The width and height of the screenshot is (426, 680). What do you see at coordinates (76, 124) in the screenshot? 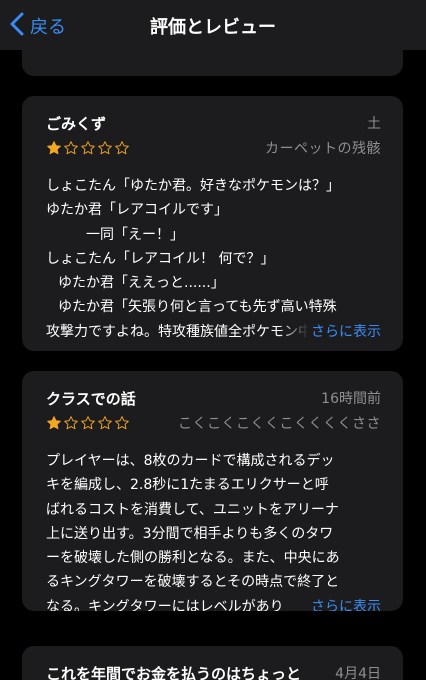
I see `review-title: ごみくず` at bounding box center [76, 124].